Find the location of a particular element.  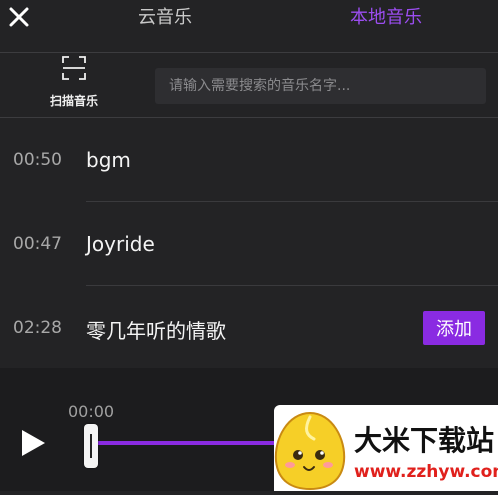

rice-mascot-icon is located at coordinates (310, 451).